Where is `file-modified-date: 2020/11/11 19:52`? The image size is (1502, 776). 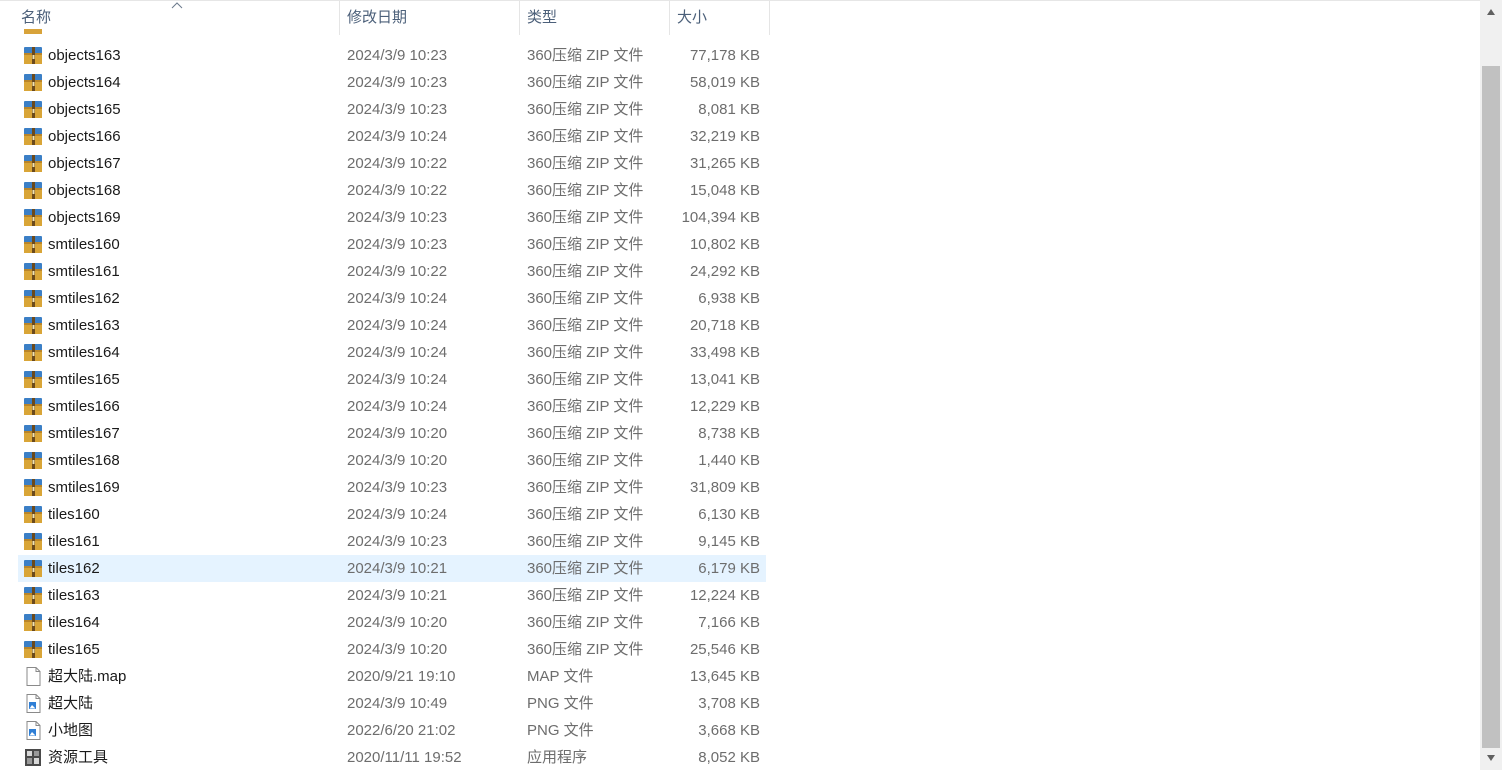
file-modified-date: 2020/11/11 19:52 is located at coordinates (404, 757).